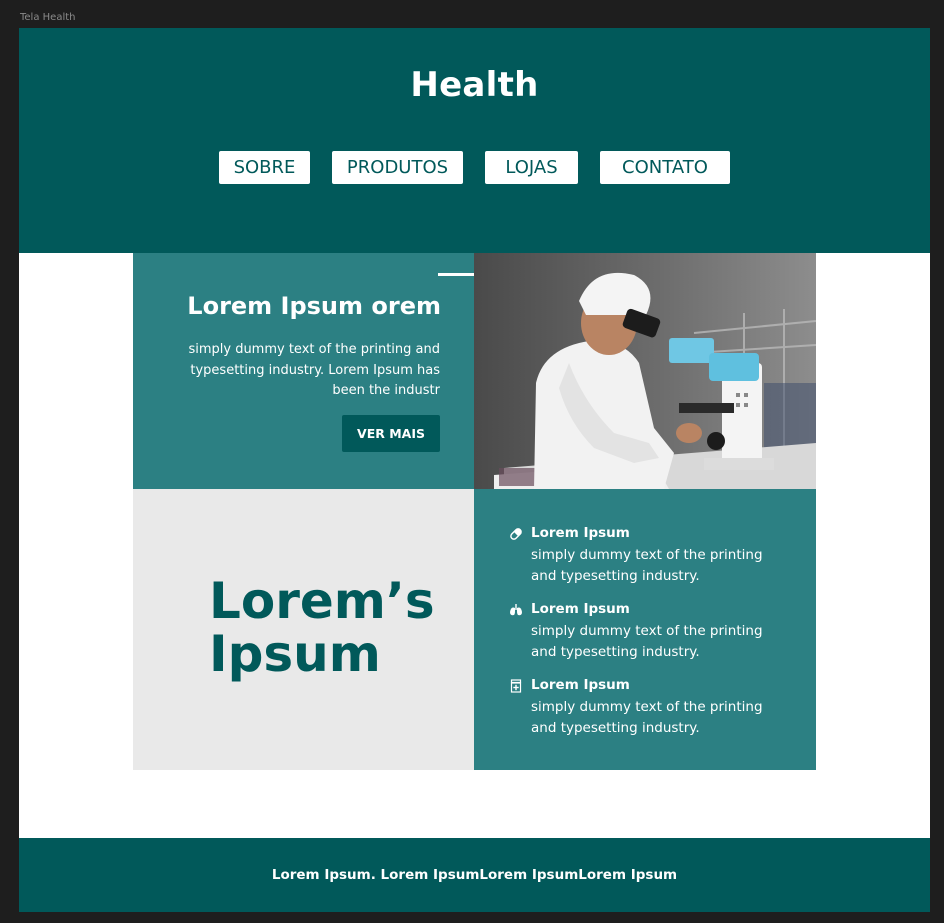 The image size is (944, 923). Describe the element at coordinates (264, 167) in the screenshot. I see `nav-sobre-button: SOBRE` at that location.